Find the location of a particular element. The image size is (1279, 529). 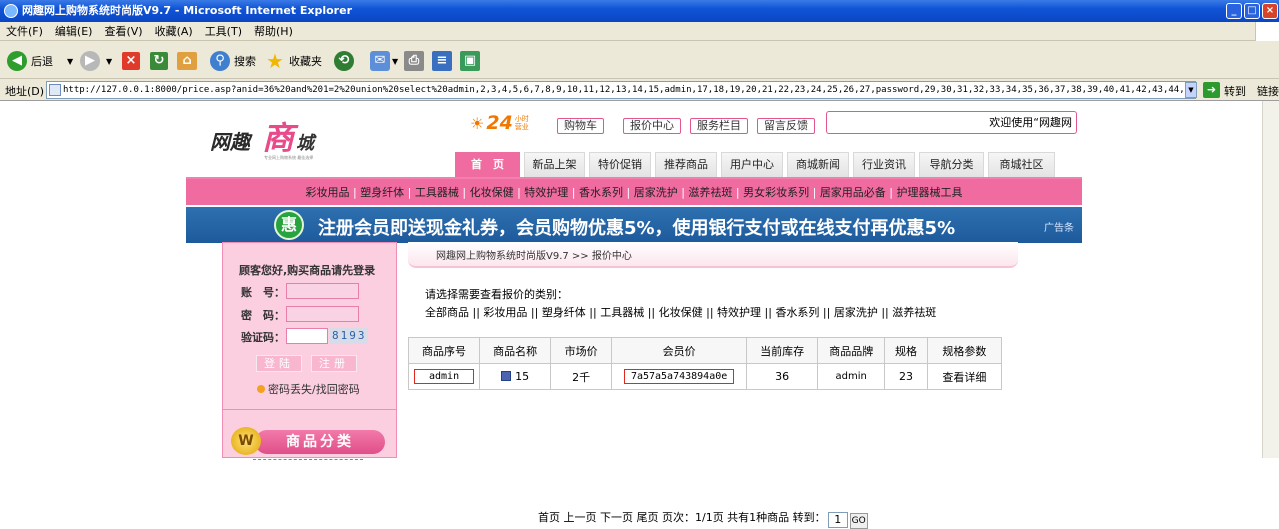

minimize-button: _ is located at coordinates (1234, 11).